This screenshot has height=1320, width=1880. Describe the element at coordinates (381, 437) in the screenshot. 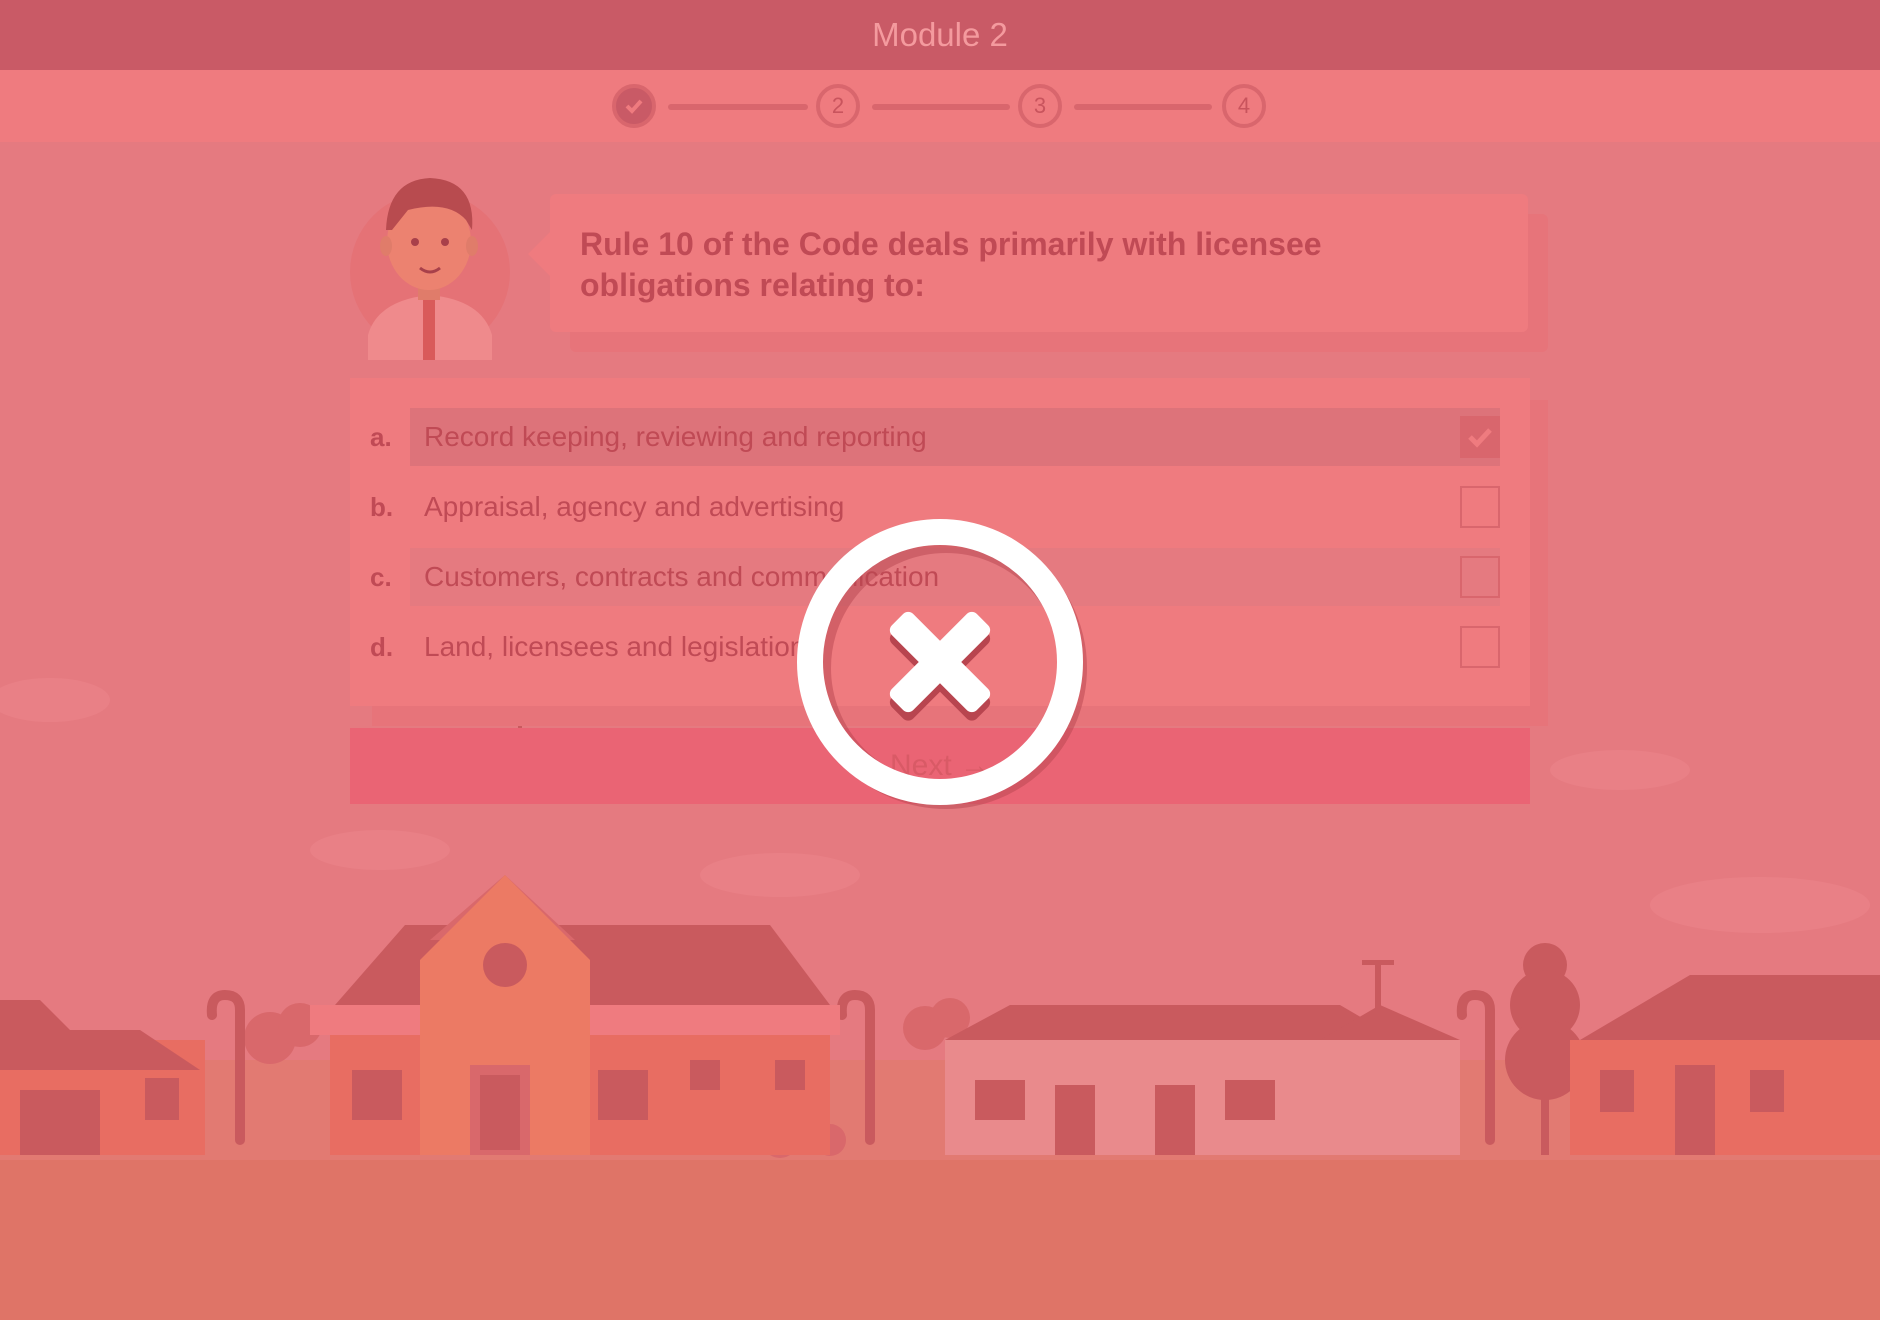

I see `option-letter: a.` at that location.